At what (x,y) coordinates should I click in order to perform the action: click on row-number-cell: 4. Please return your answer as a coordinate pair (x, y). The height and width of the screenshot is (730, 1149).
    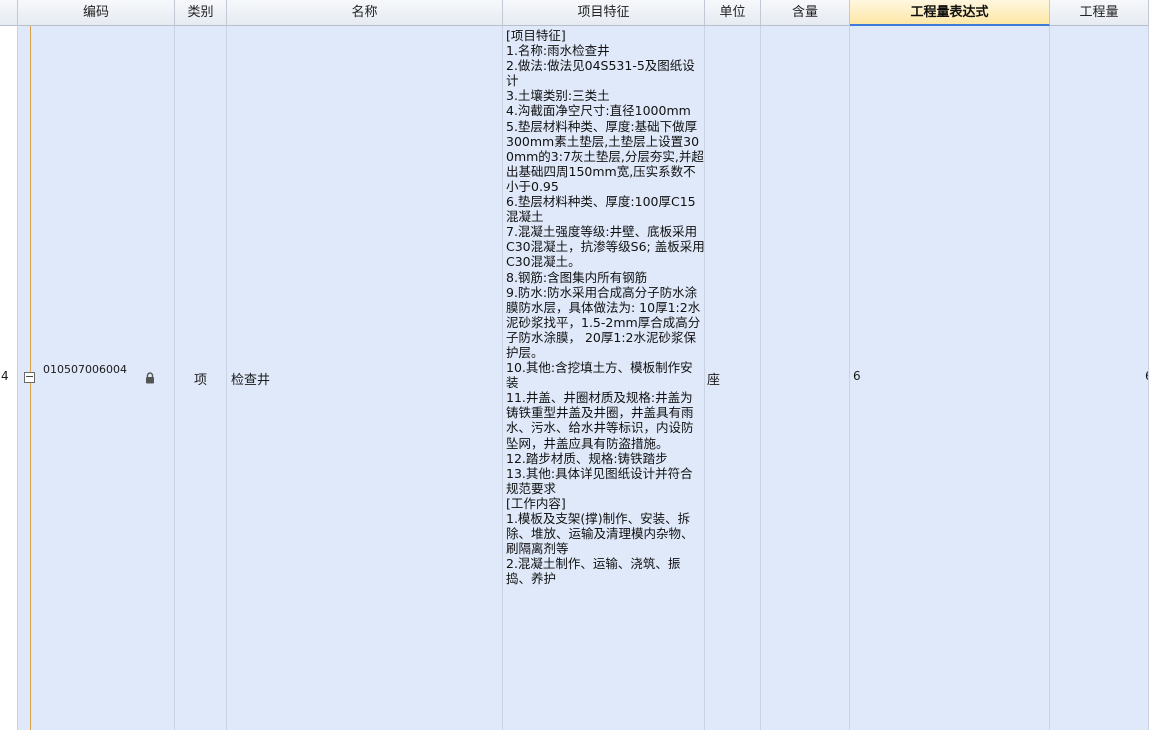
    Looking at the image, I should click on (9, 378).